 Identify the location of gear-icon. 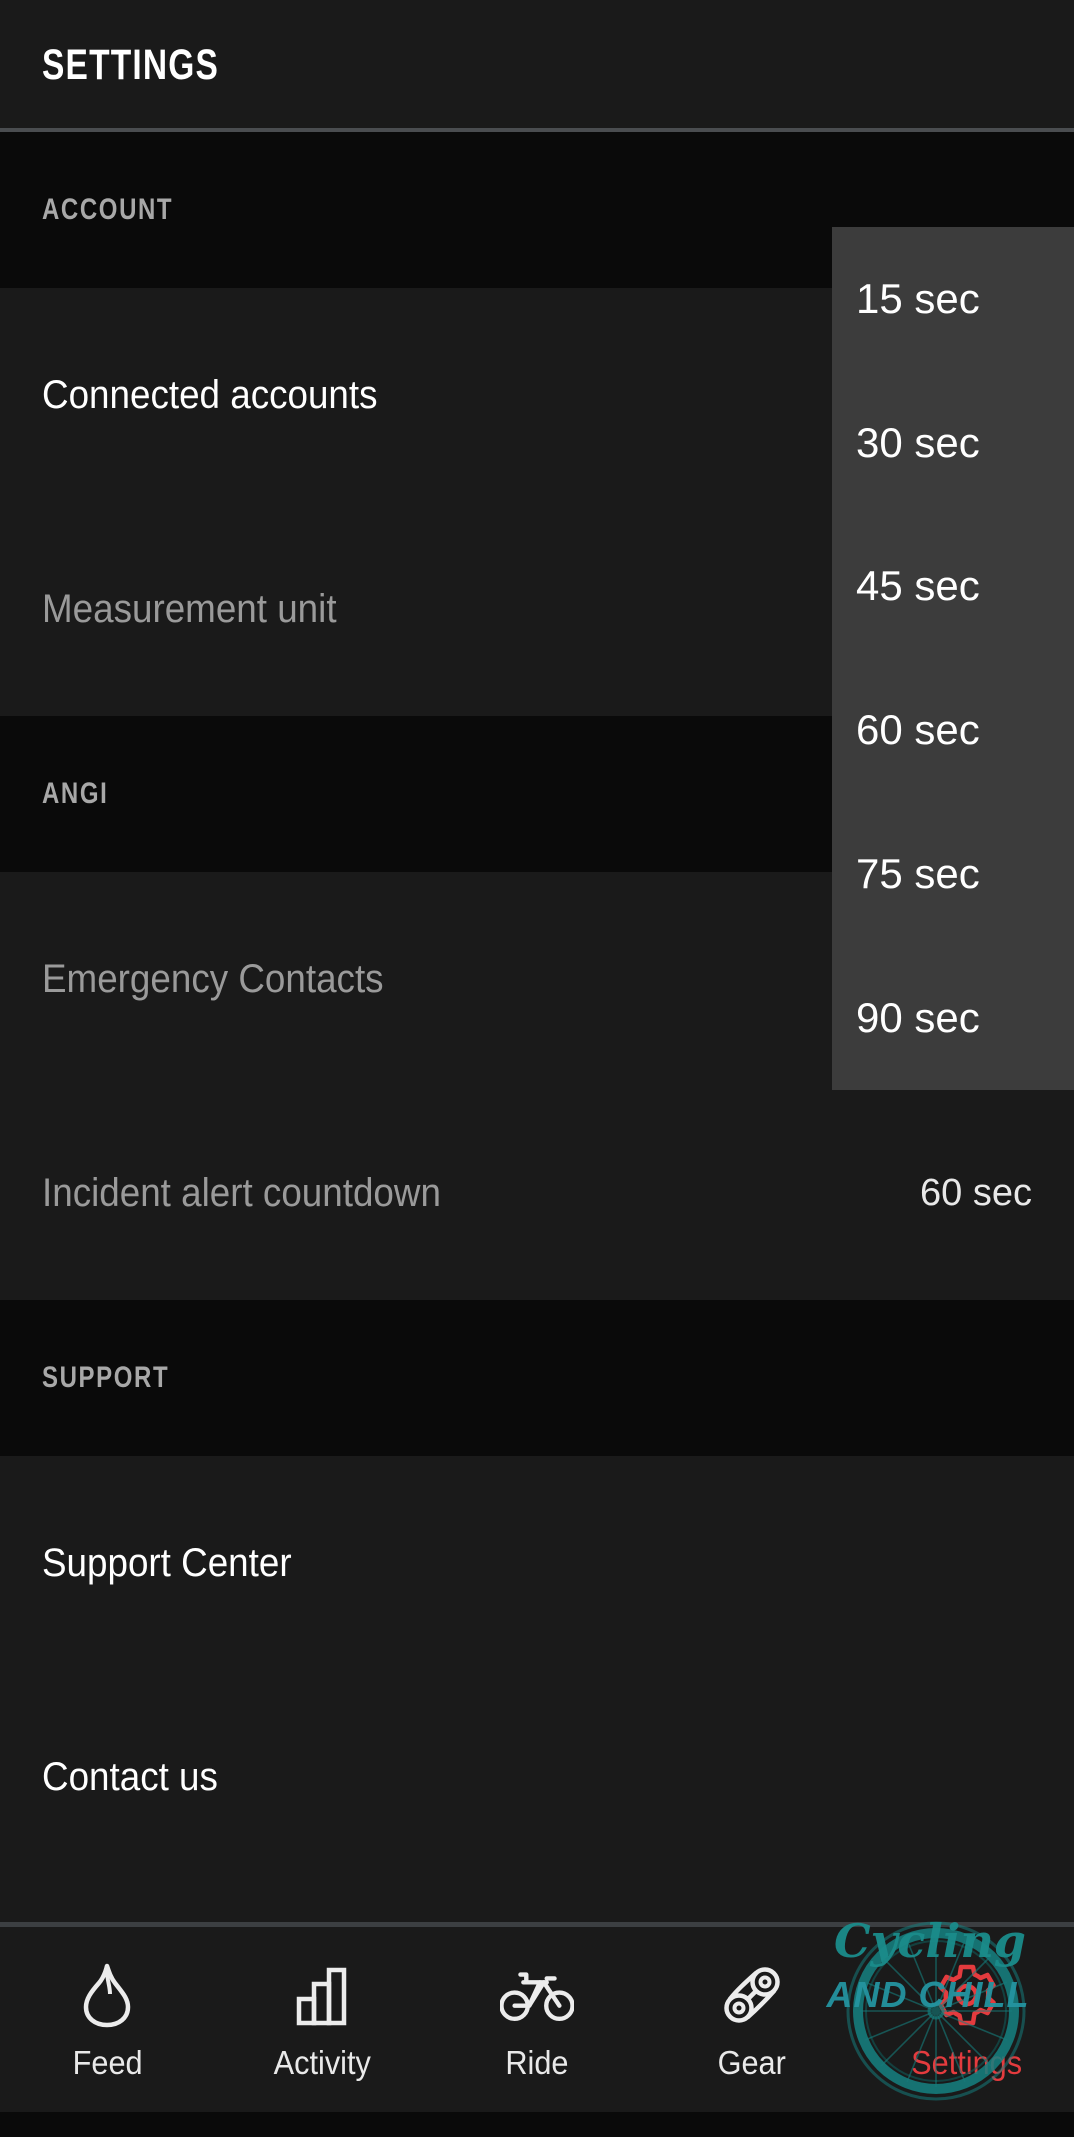
(967, 1995).